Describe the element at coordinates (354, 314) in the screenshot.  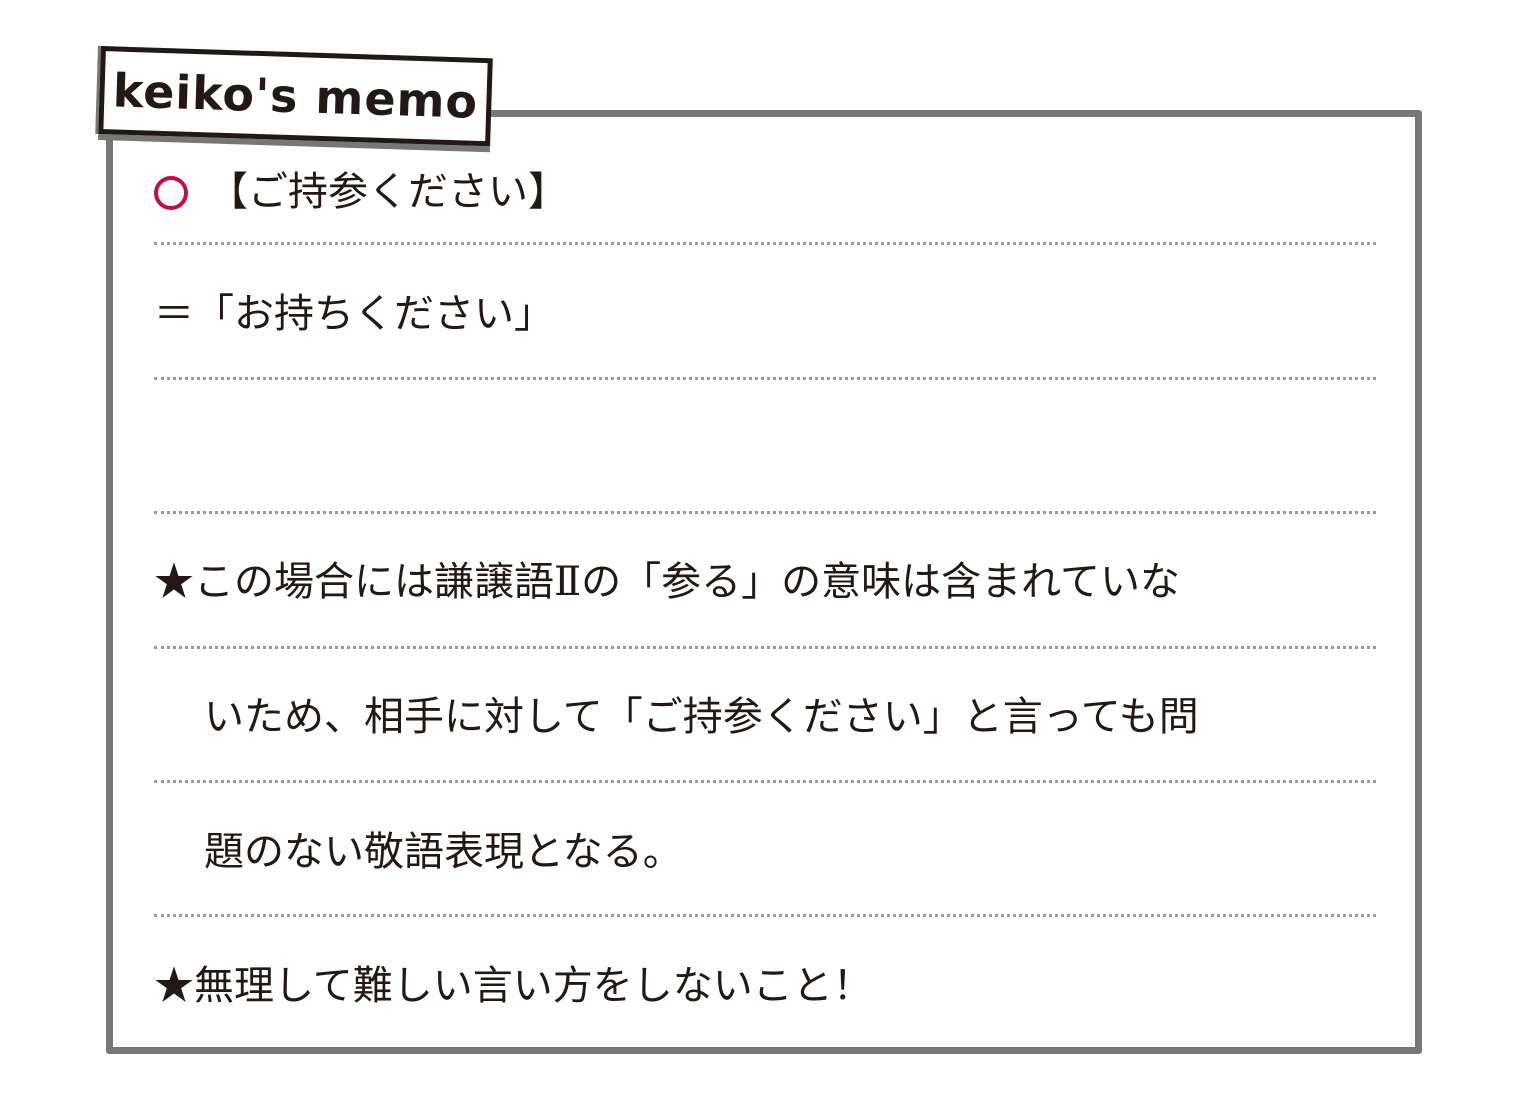
I see `memo-line-text: ＝「お持ちください」` at that location.